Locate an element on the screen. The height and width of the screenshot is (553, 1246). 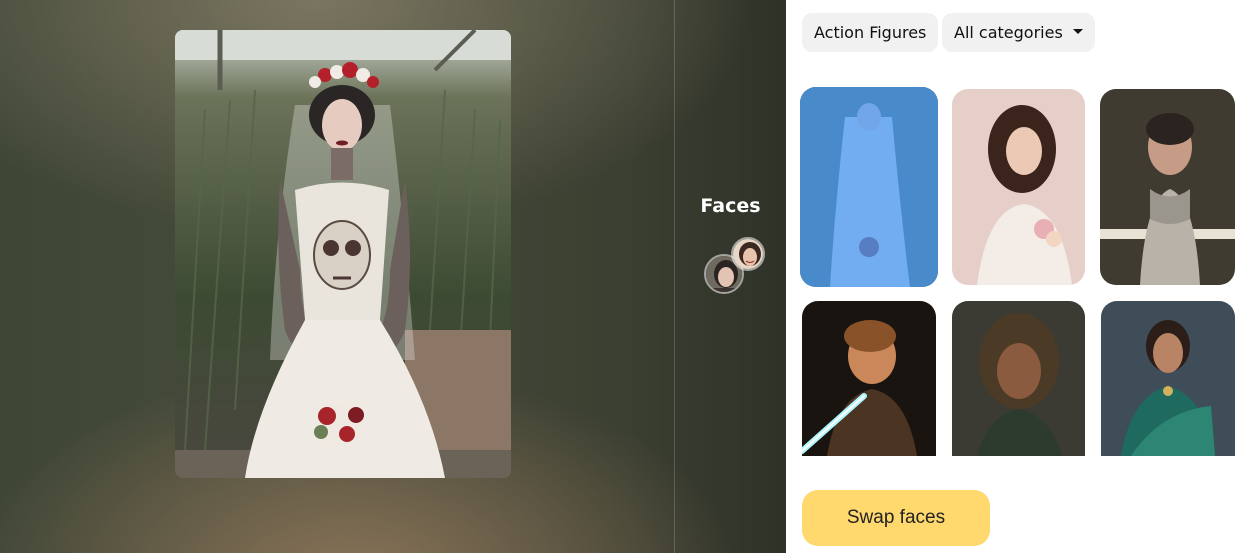
man-scarf-template-image is located at coordinates (1167, 187).